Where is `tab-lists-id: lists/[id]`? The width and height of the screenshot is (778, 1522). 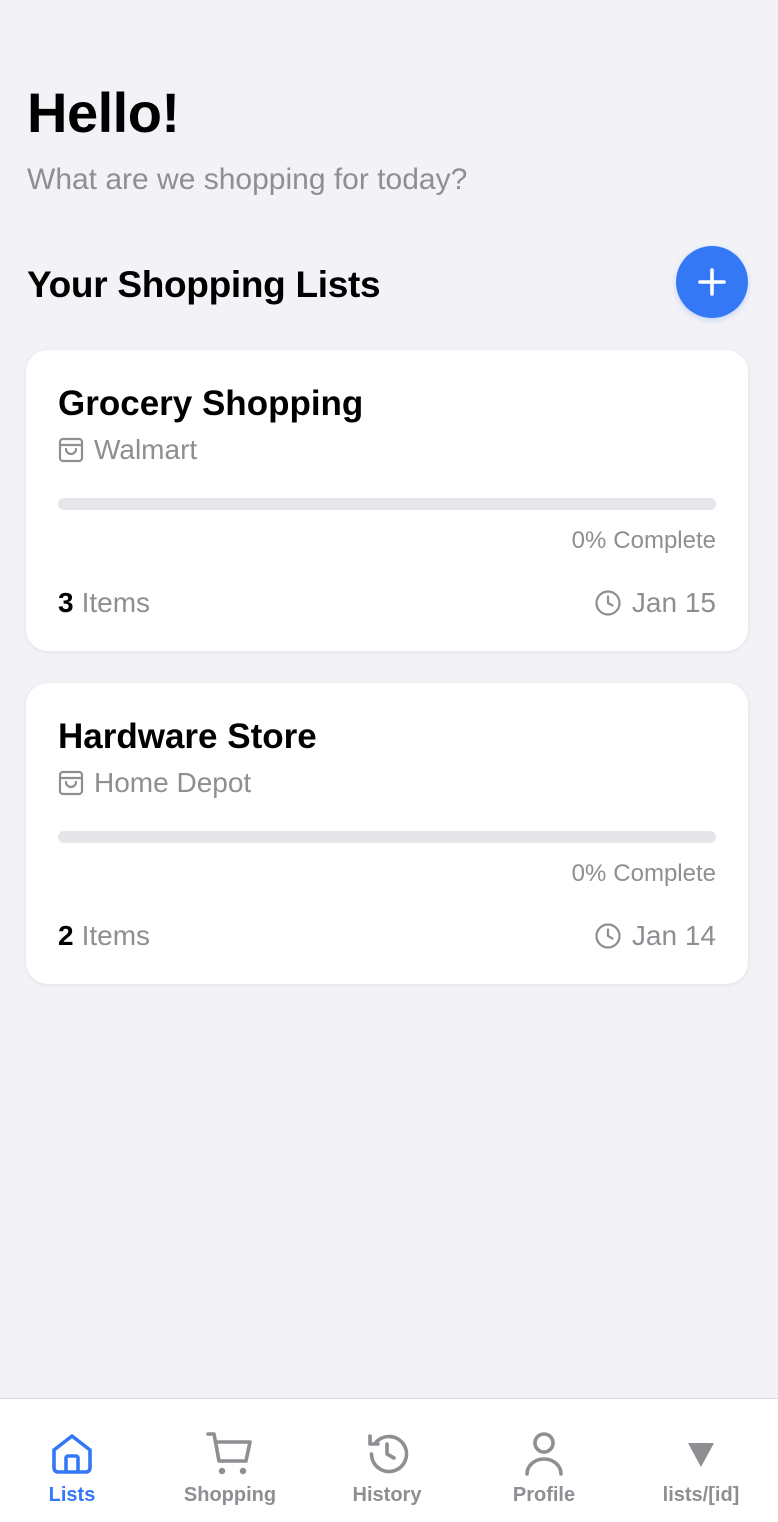 tab-lists-id: lists/[id] is located at coordinates (700, 1460).